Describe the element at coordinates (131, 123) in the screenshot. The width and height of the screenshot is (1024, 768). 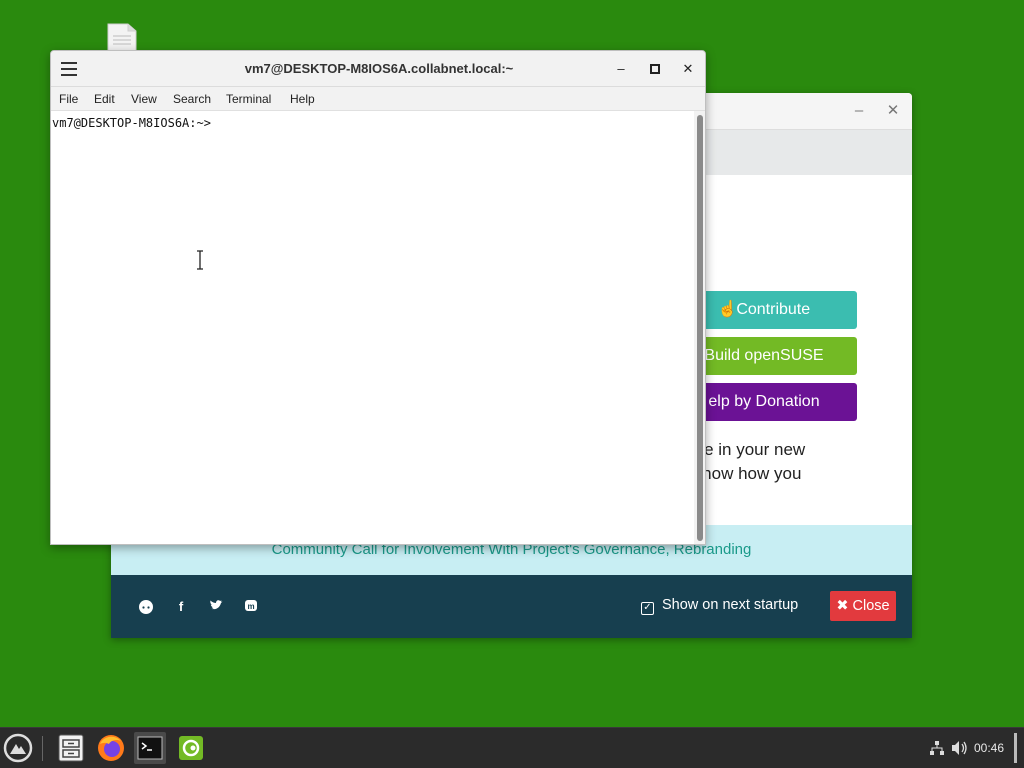
I see `shell-prompt: vm7@DESKTOP-M8IOS6A:~>` at that location.